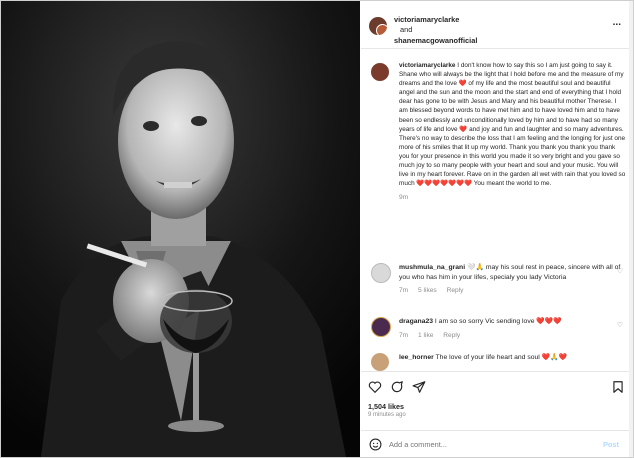 This screenshot has width=634, height=458. What do you see at coordinates (375, 387) in the screenshot?
I see `heart-icon` at bounding box center [375, 387].